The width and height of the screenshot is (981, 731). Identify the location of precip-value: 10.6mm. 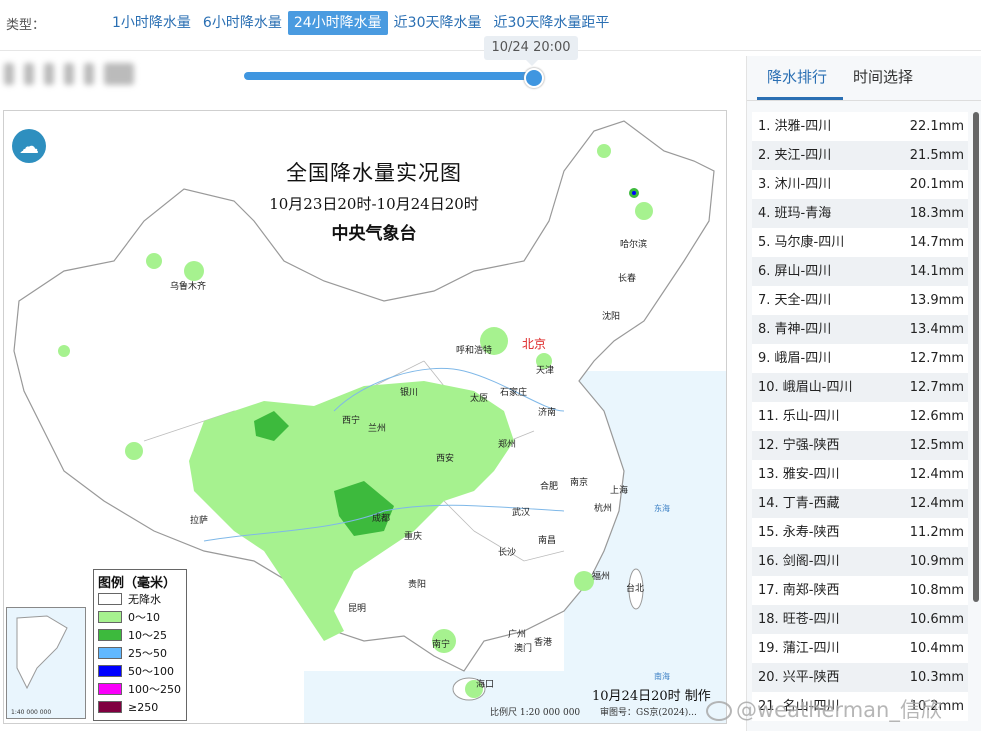
(936, 619).